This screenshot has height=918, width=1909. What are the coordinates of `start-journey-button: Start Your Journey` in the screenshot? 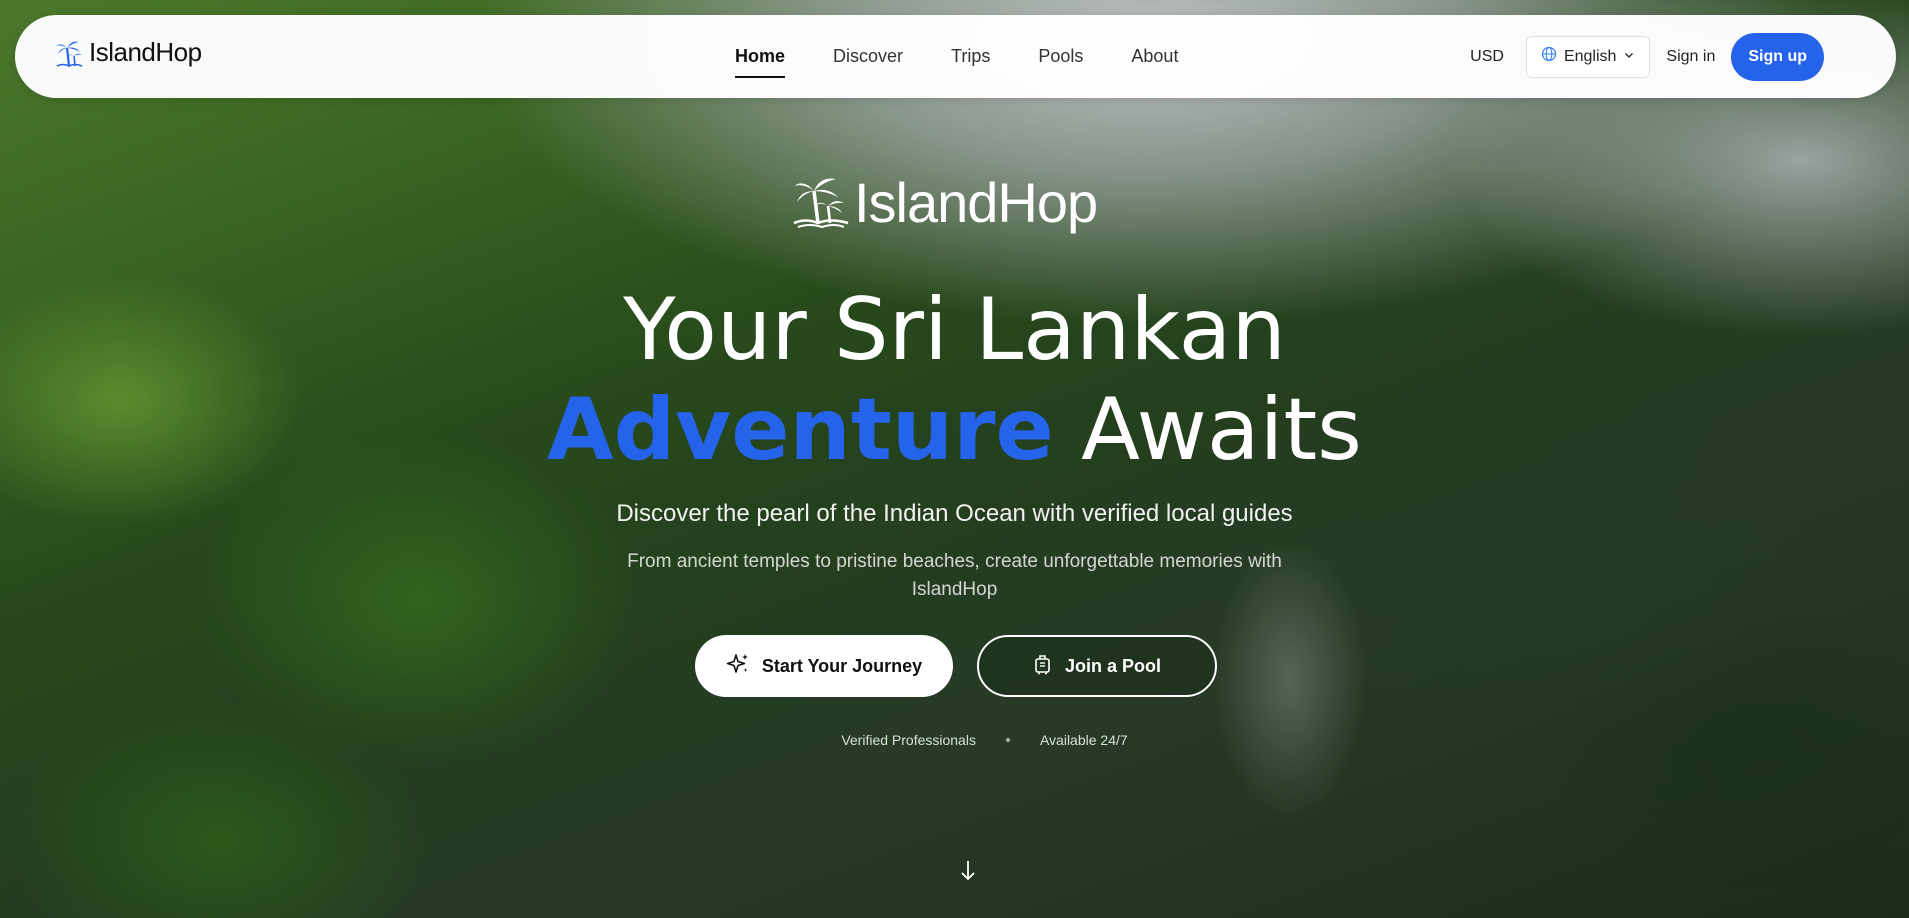 It's located at (824, 666).